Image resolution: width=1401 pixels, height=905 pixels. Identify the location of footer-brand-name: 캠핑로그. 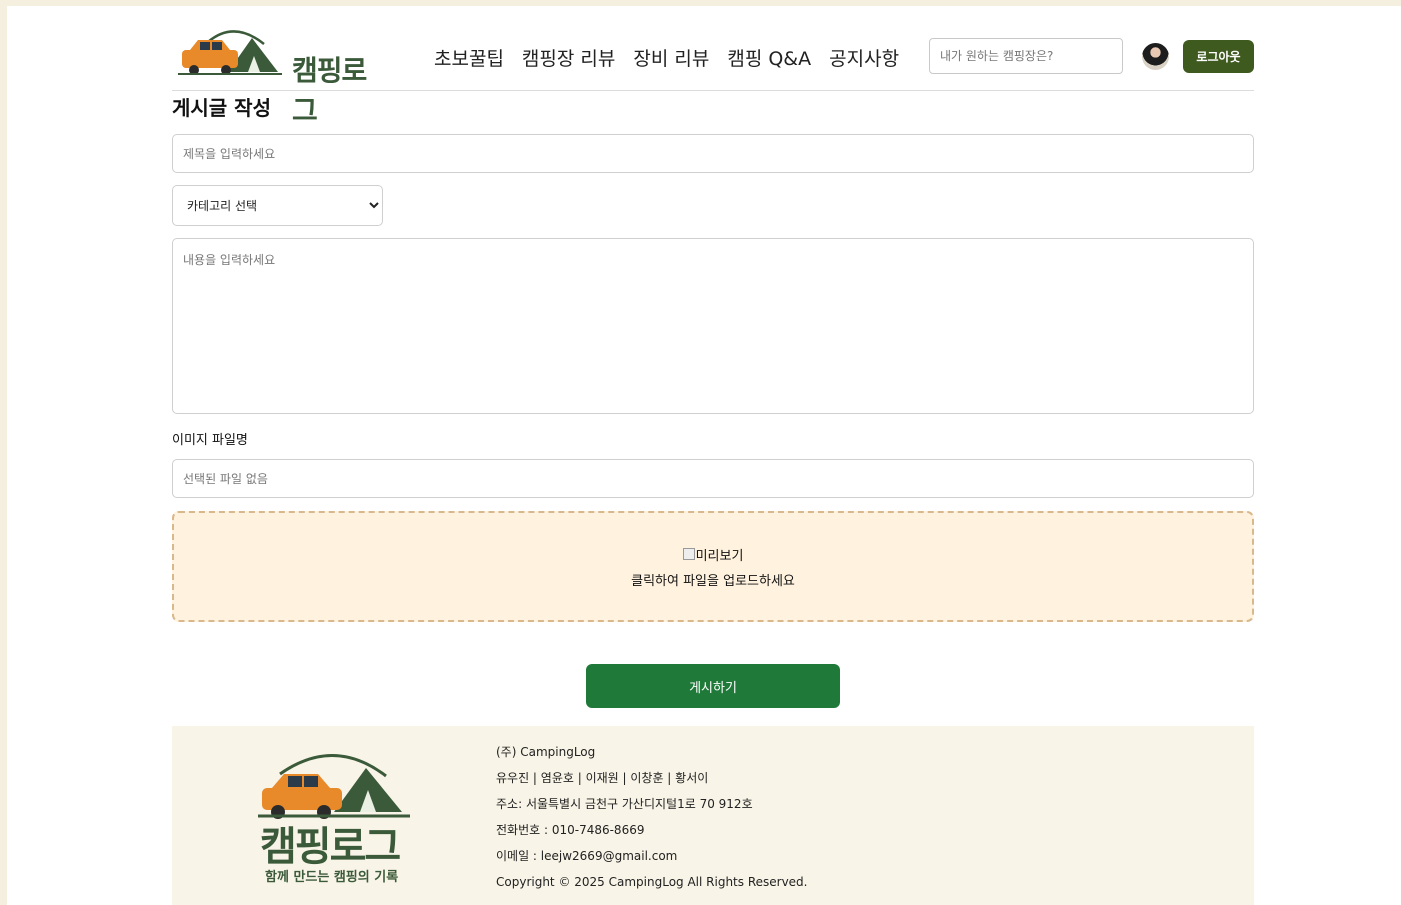
(330, 847).